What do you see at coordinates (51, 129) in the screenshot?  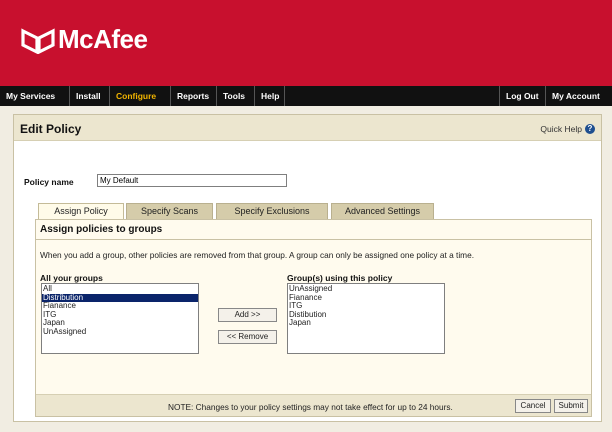 I see `page-title: Edit Policy` at bounding box center [51, 129].